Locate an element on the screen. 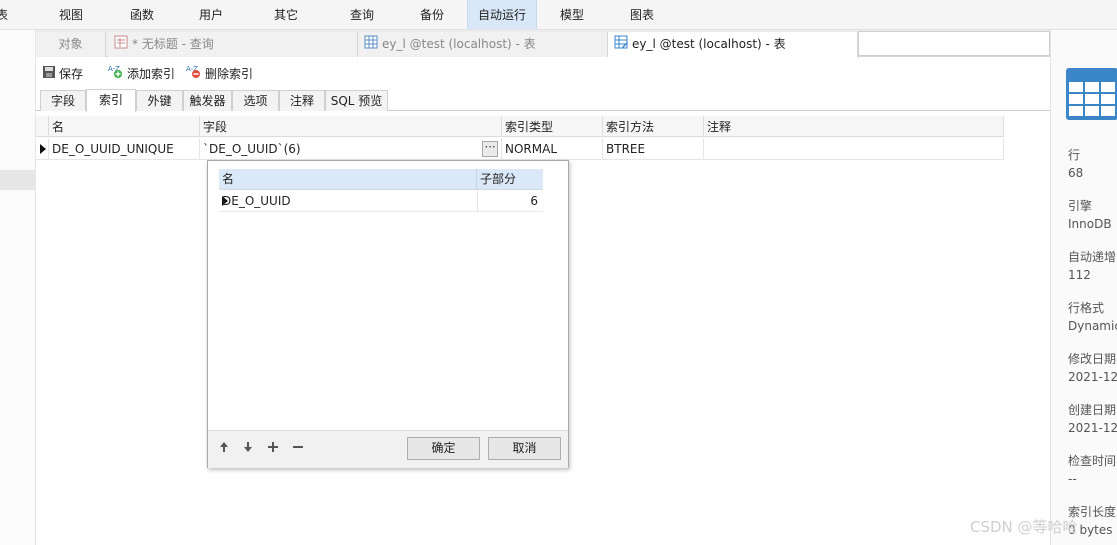 This screenshot has height=545, width=1117. table-large-icon is located at coordinates (1091, 95).